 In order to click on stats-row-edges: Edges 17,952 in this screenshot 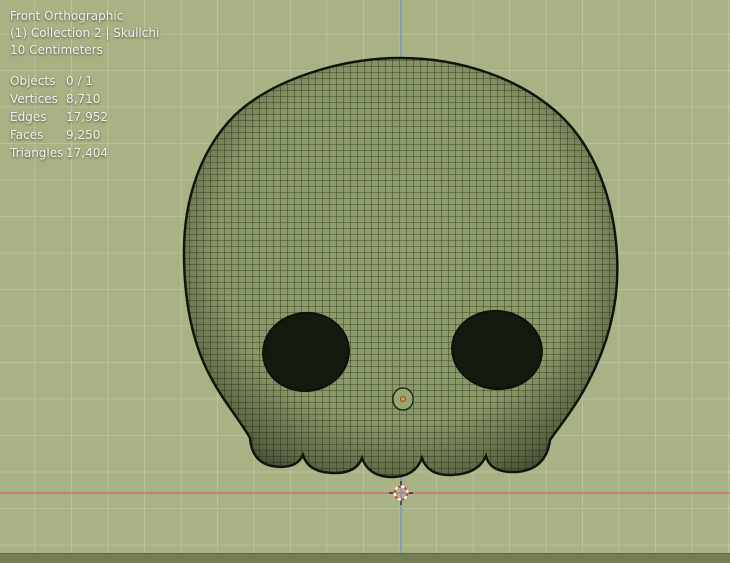, I will do `click(59, 117)`.